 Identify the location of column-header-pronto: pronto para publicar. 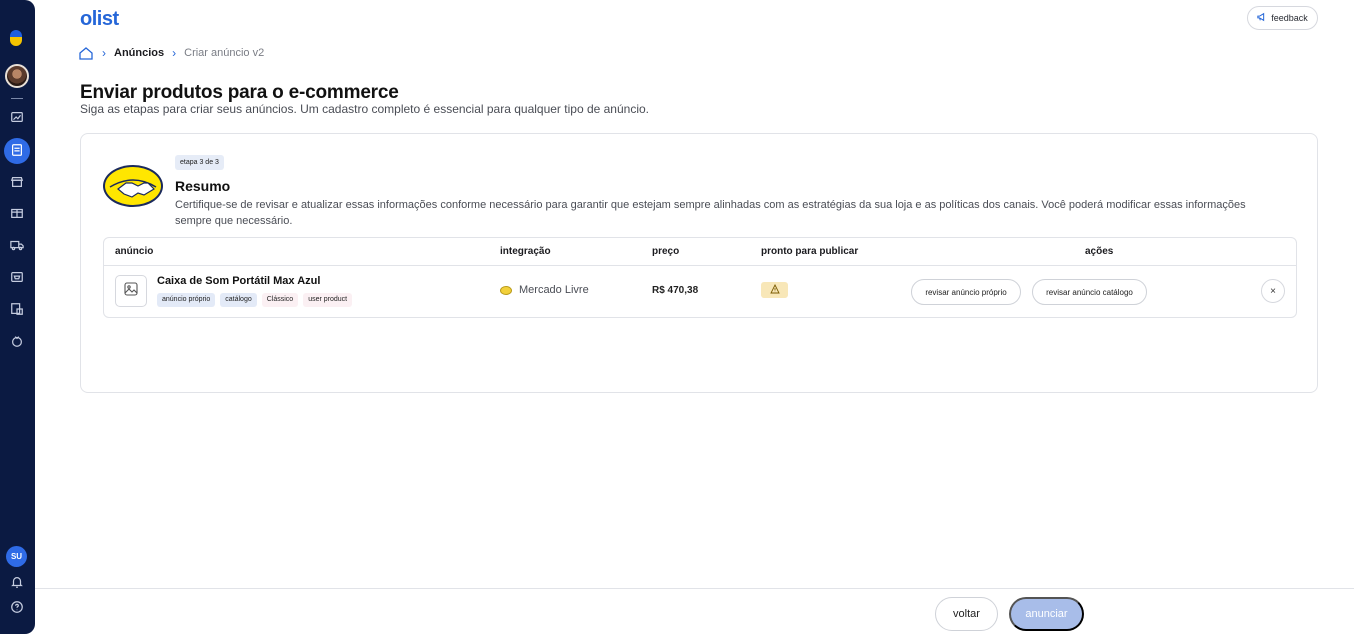
(810, 251).